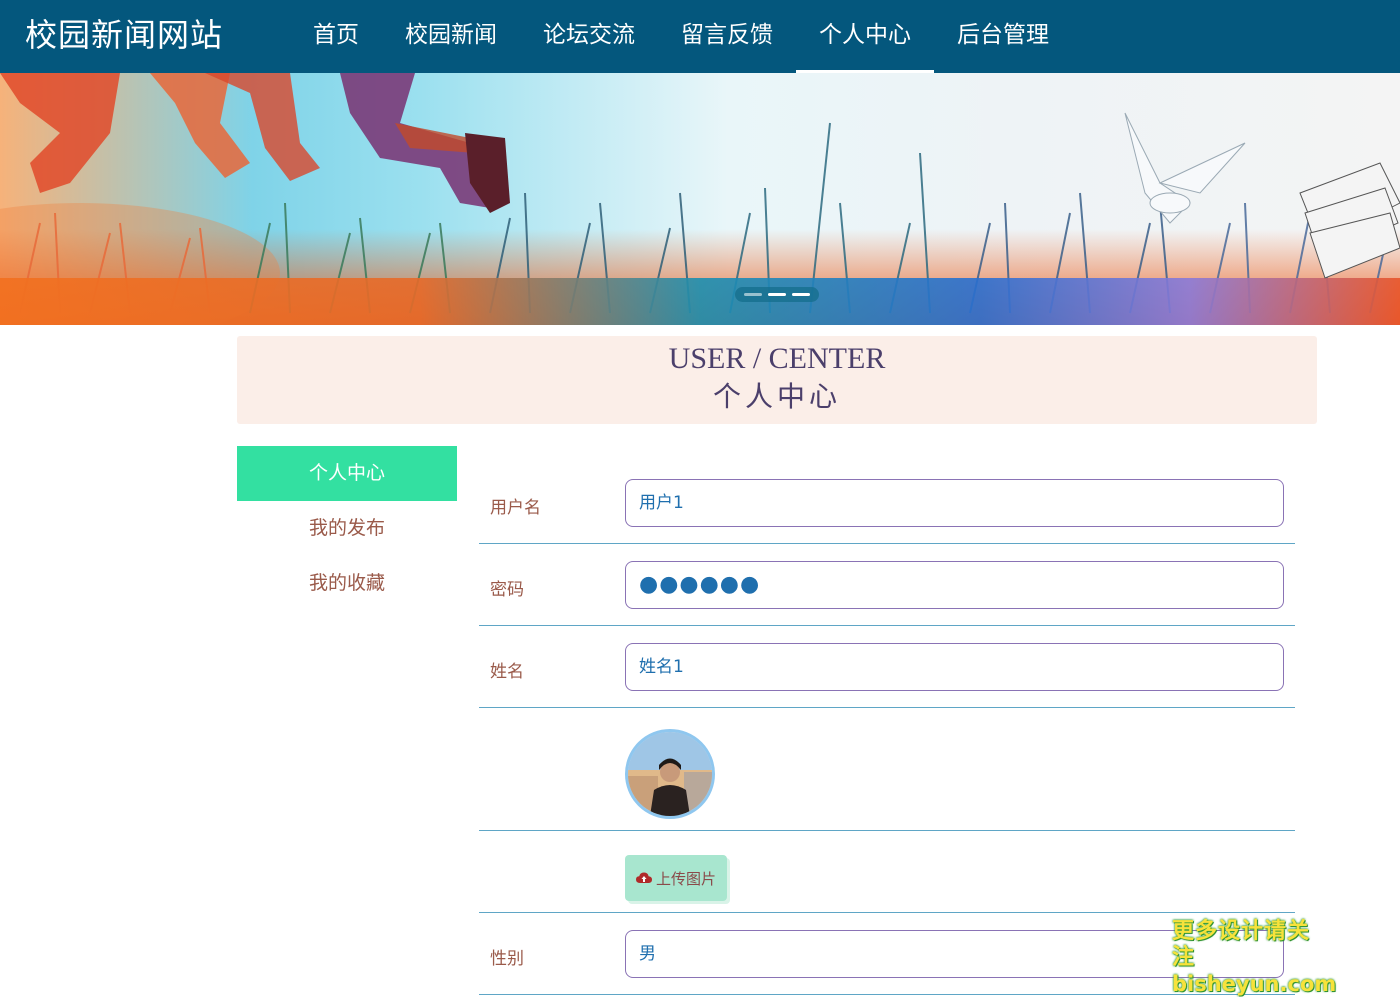  What do you see at coordinates (887, 769) in the screenshot?
I see `form-row-avatar` at bounding box center [887, 769].